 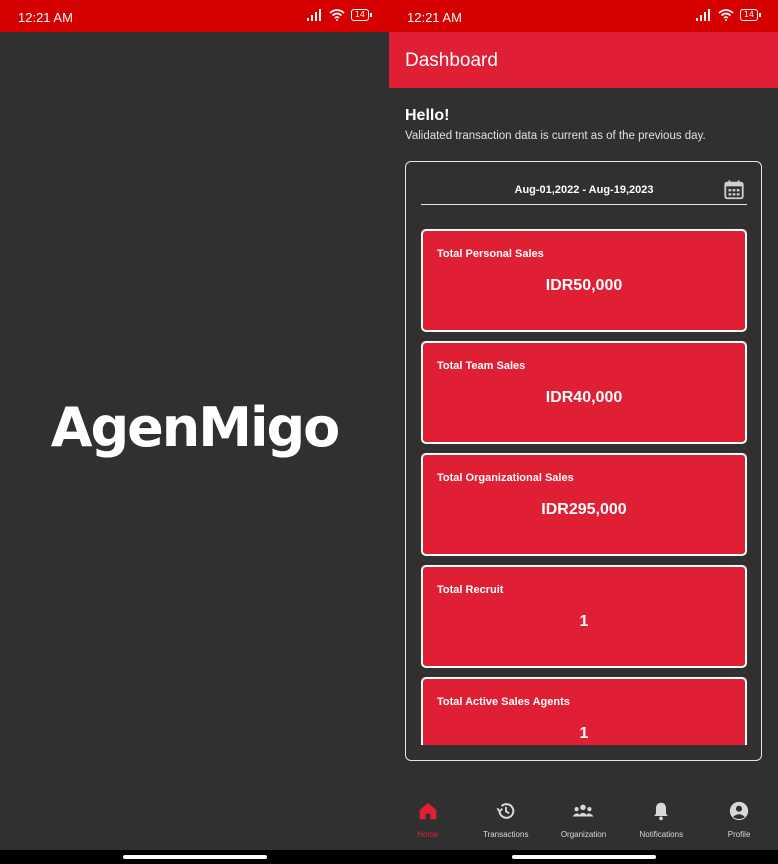 What do you see at coordinates (505, 478) in the screenshot?
I see `card-label: Total Organizational Sales` at bounding box center [505, 478].